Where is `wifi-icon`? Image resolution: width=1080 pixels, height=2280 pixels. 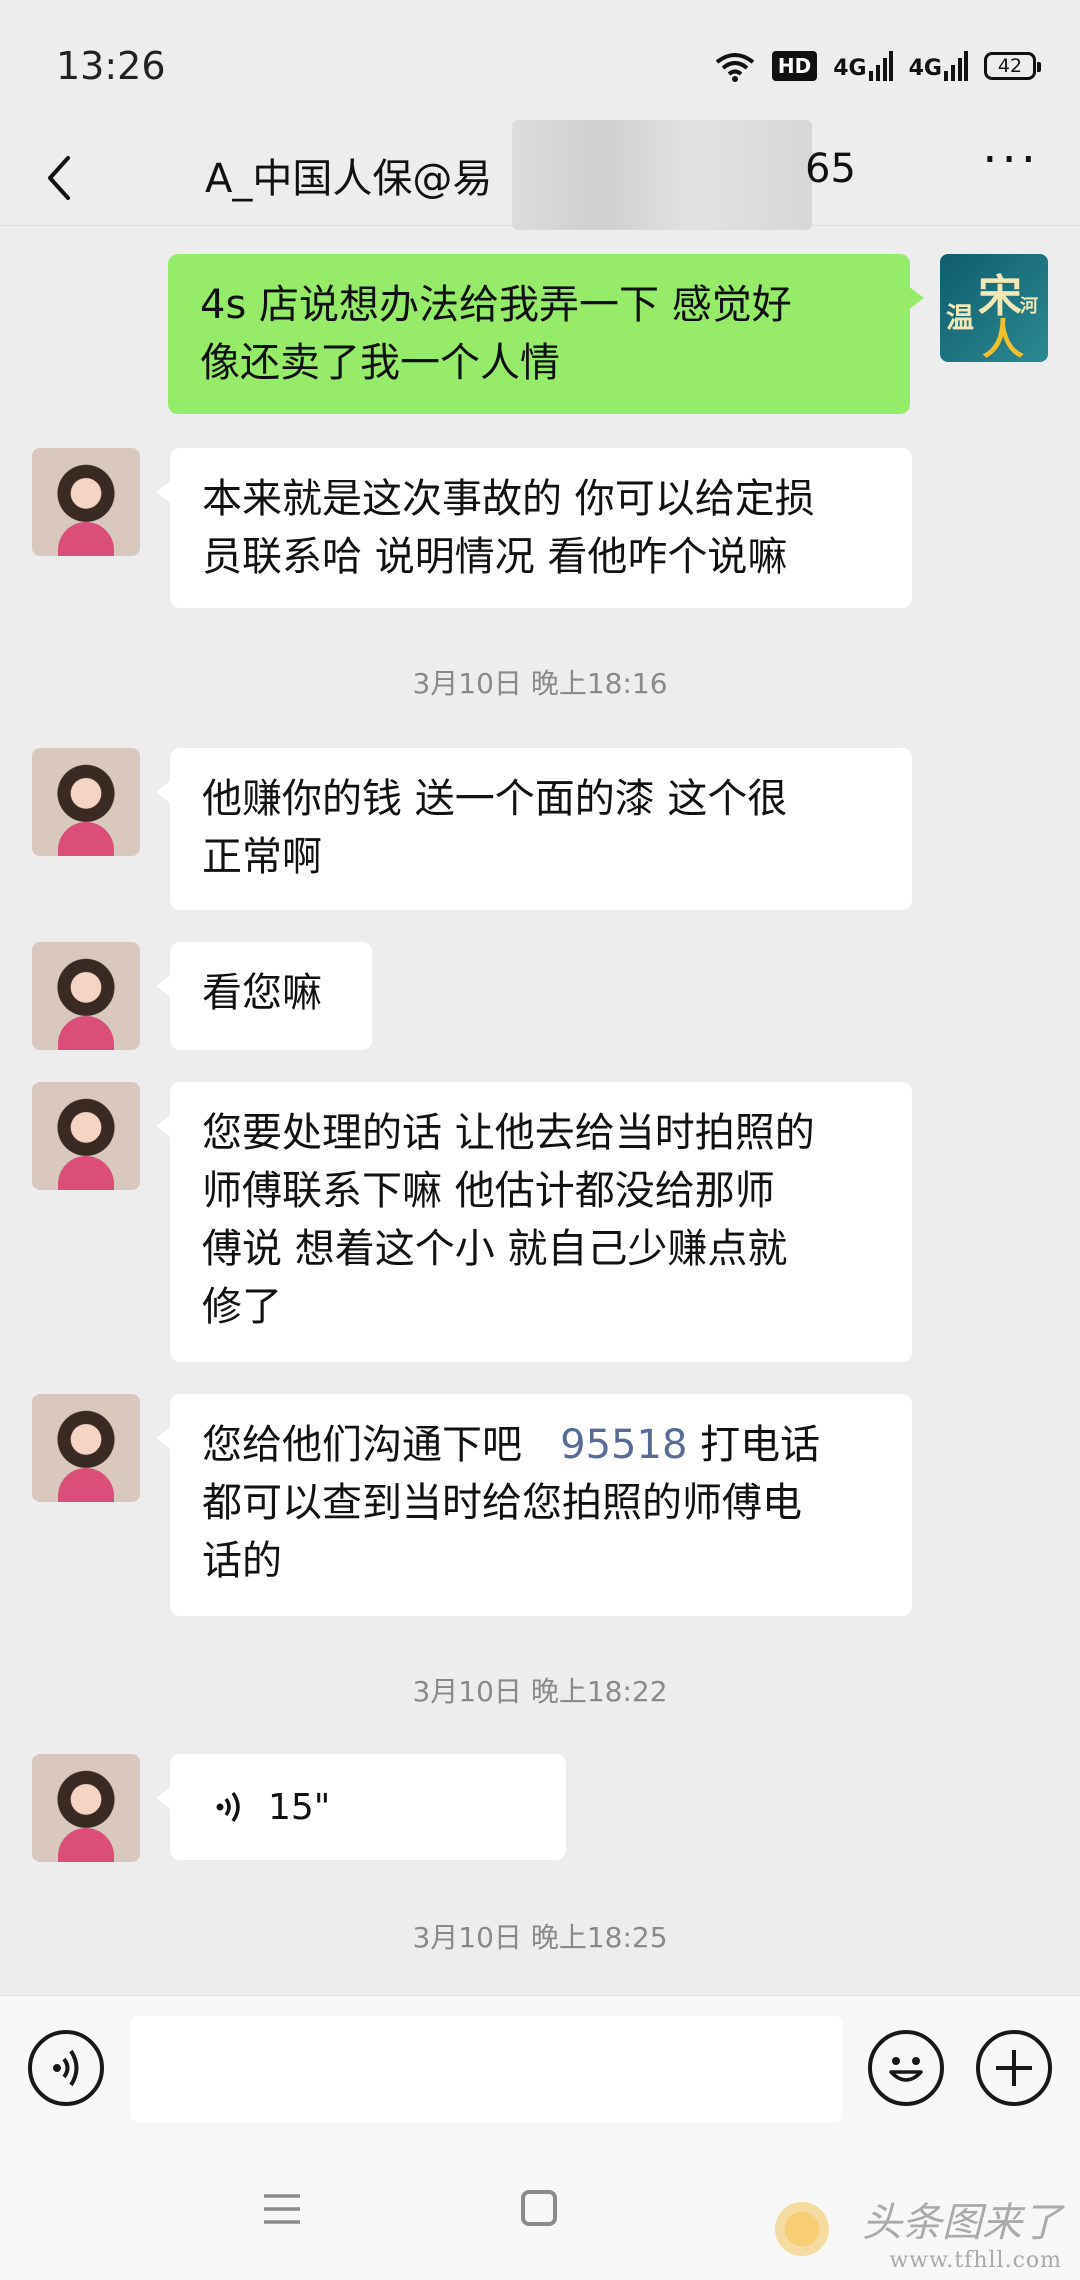 wifi-icon is located at coordinates (735, 67).